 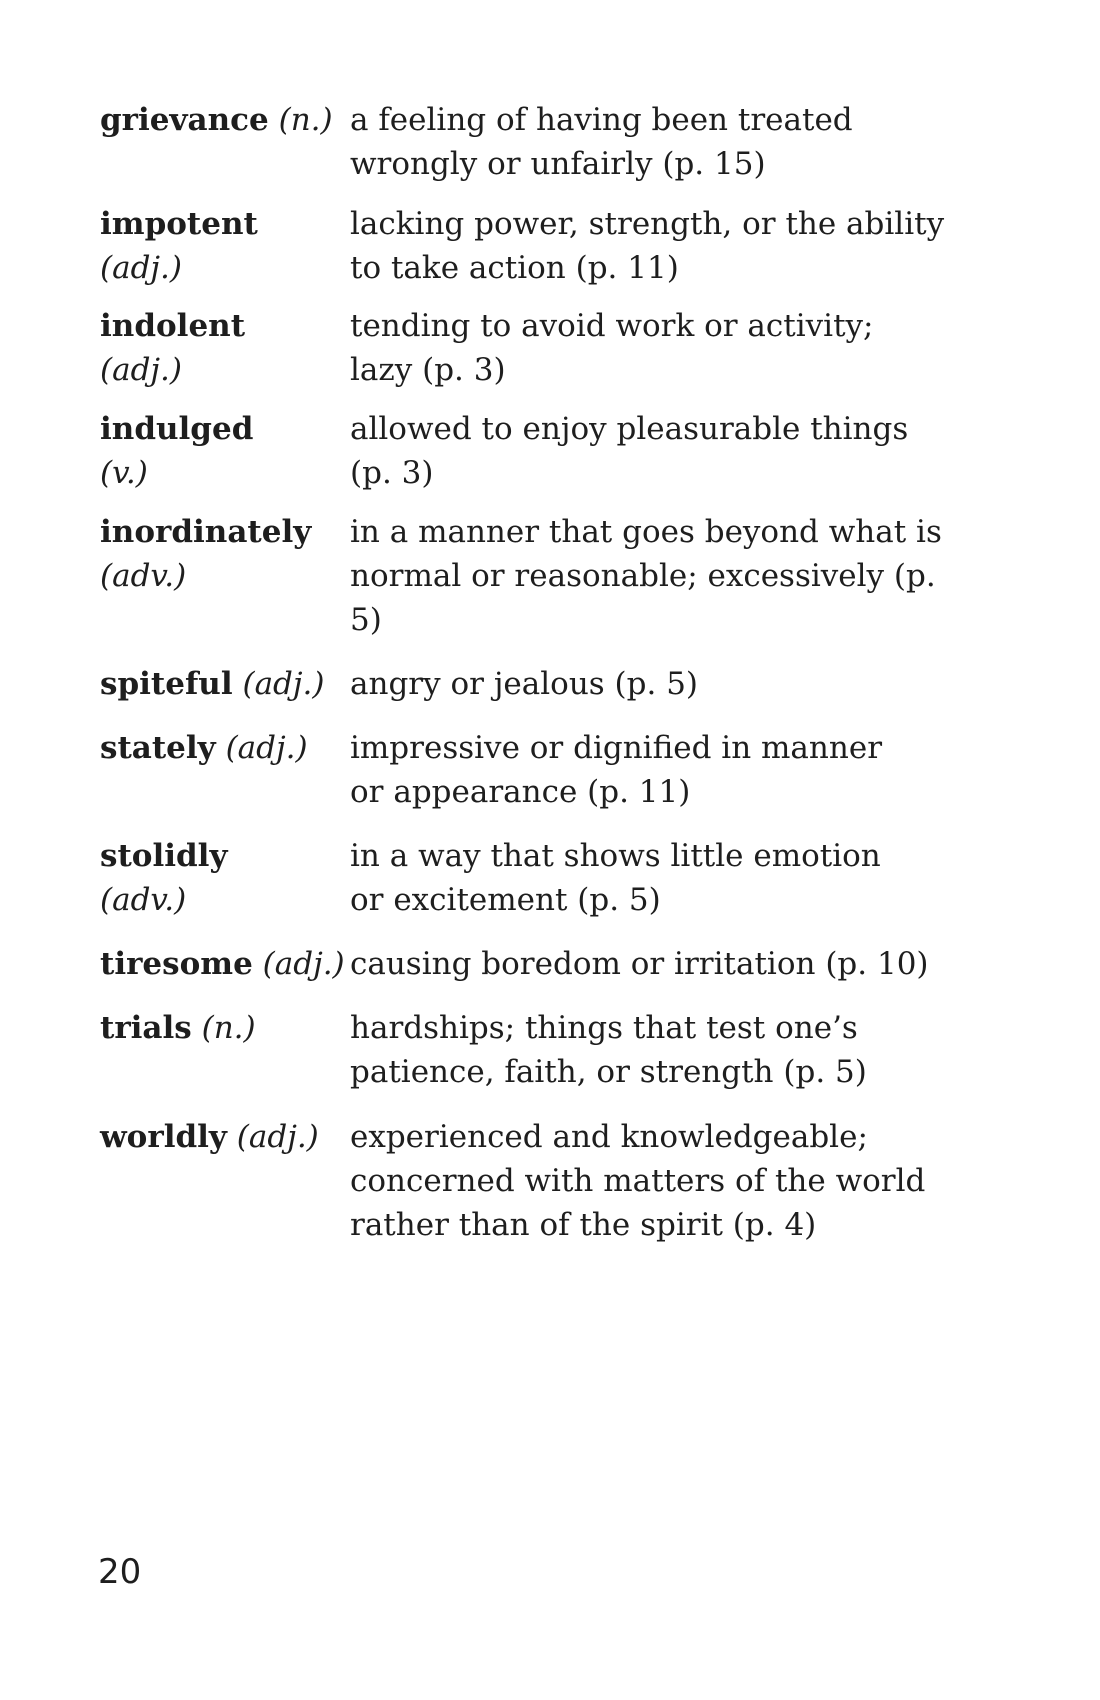 I want to click on term: grievance, so click(x=184, y=120).